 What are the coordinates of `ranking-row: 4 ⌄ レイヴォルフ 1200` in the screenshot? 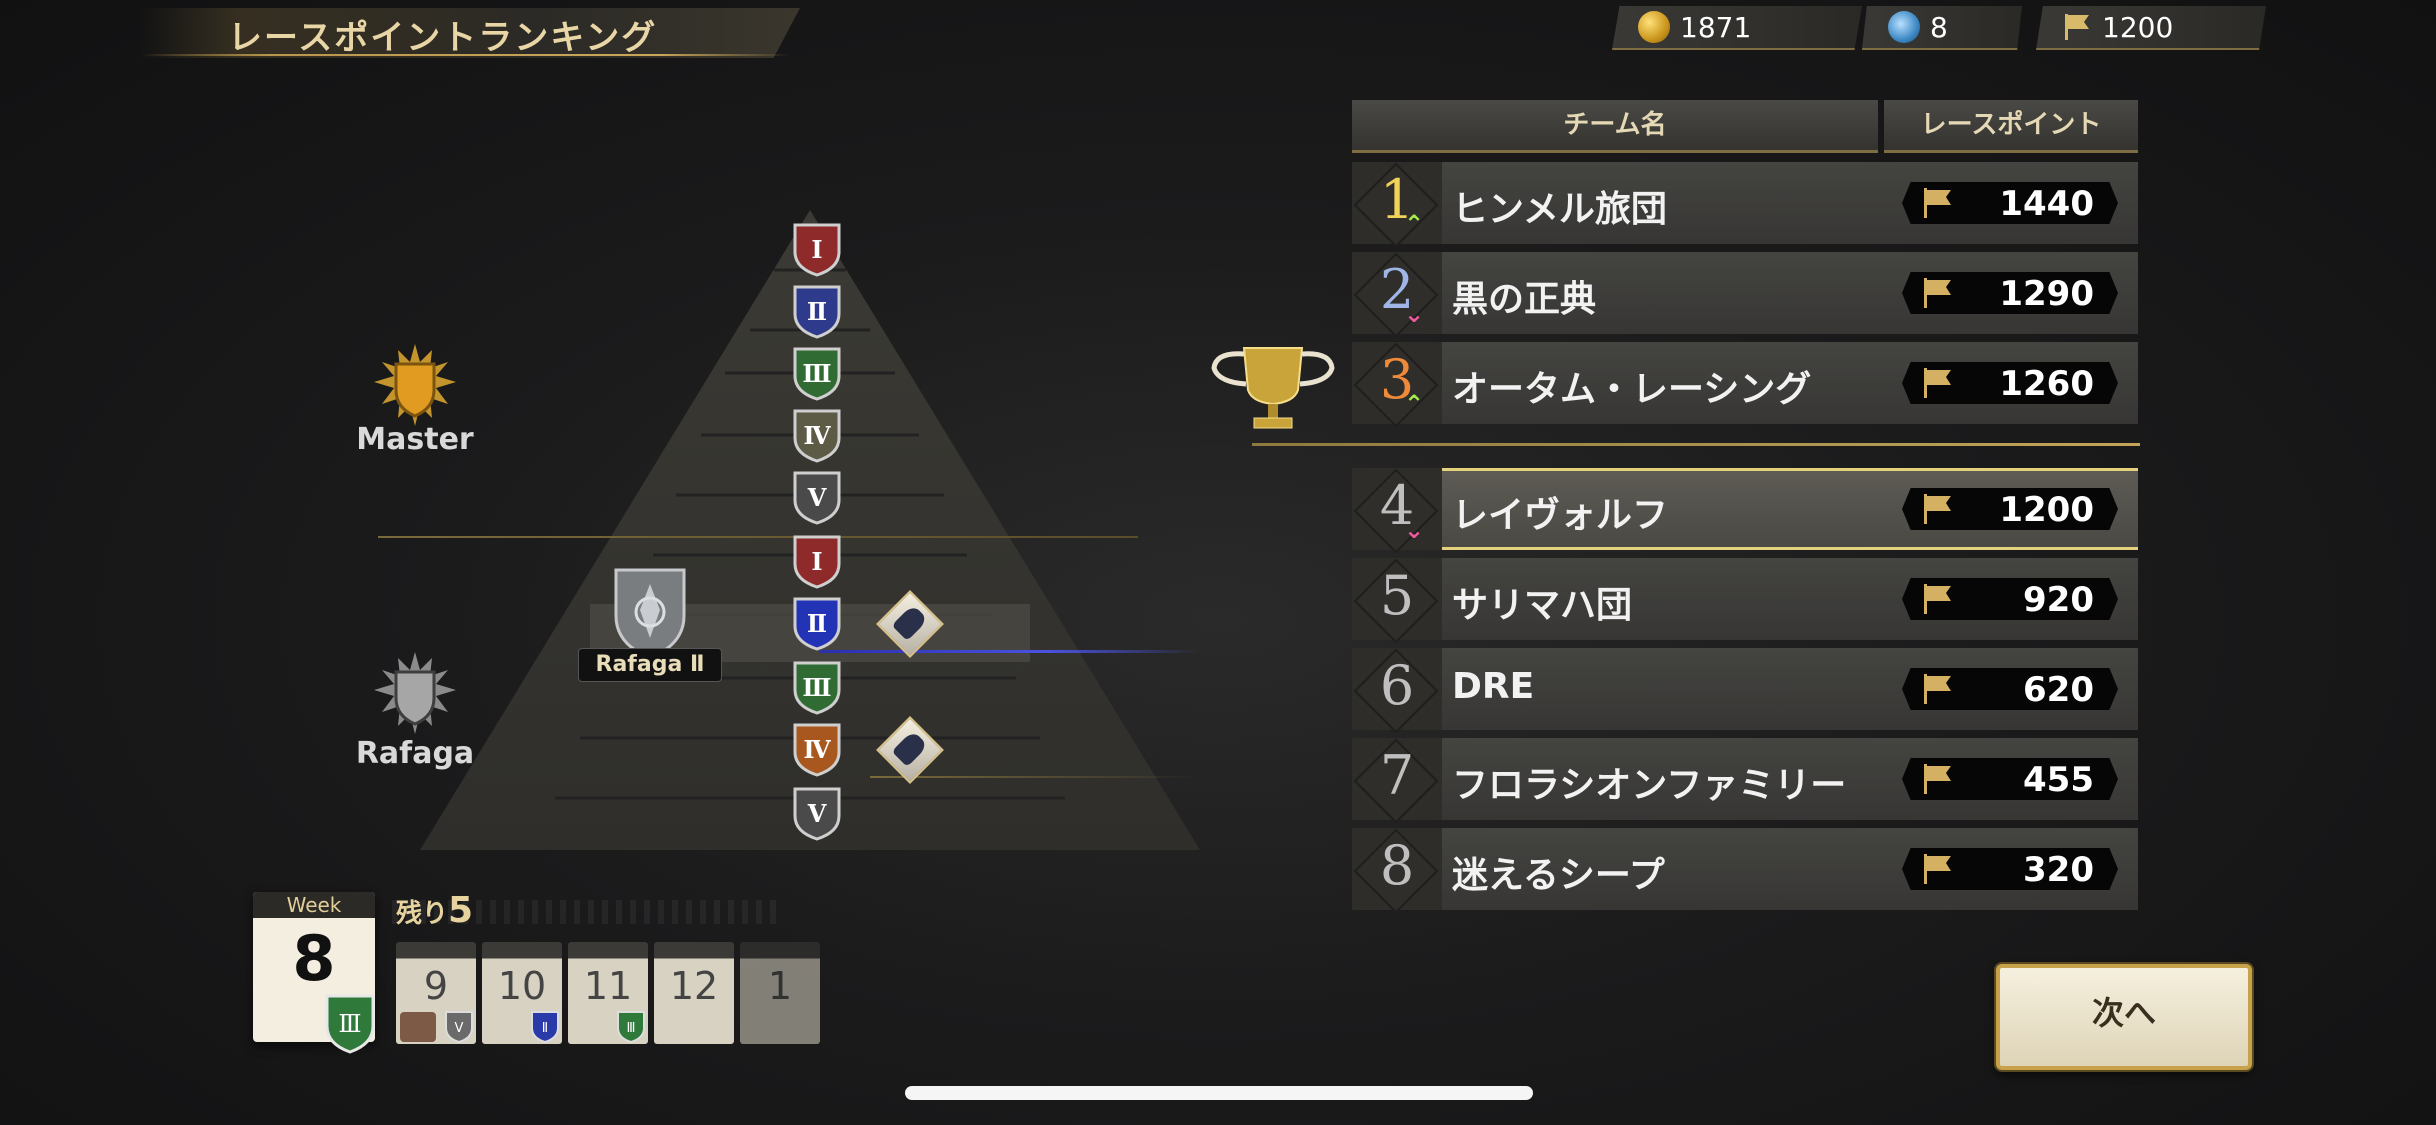 It's located at (1745, 511).